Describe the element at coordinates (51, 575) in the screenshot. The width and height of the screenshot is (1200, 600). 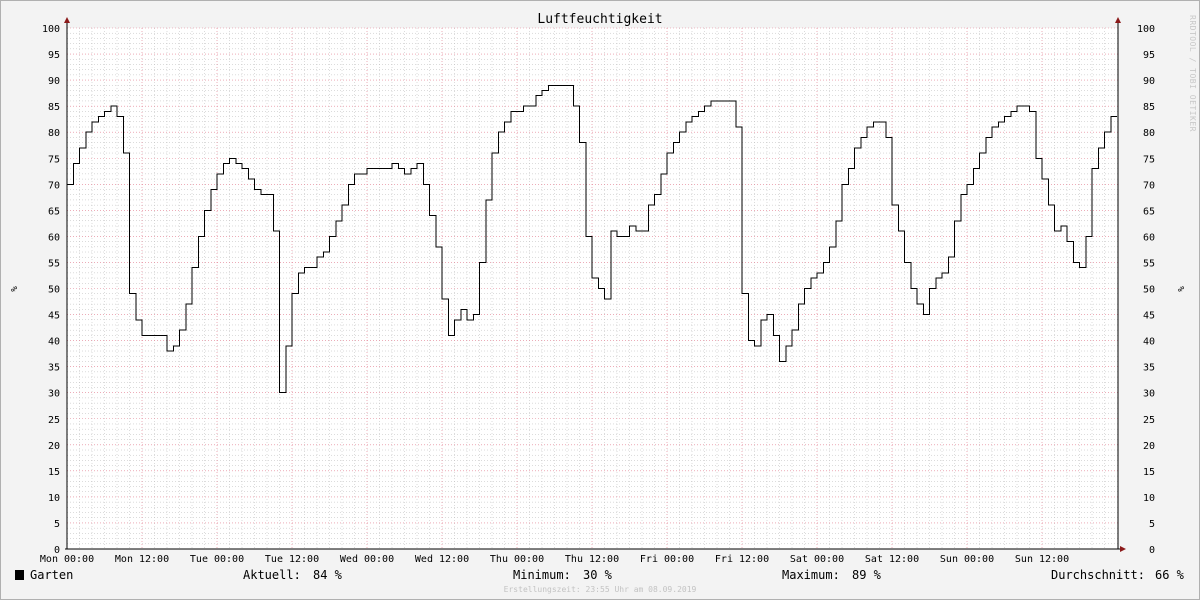
I see `legend-series-label: Garten` at that location.